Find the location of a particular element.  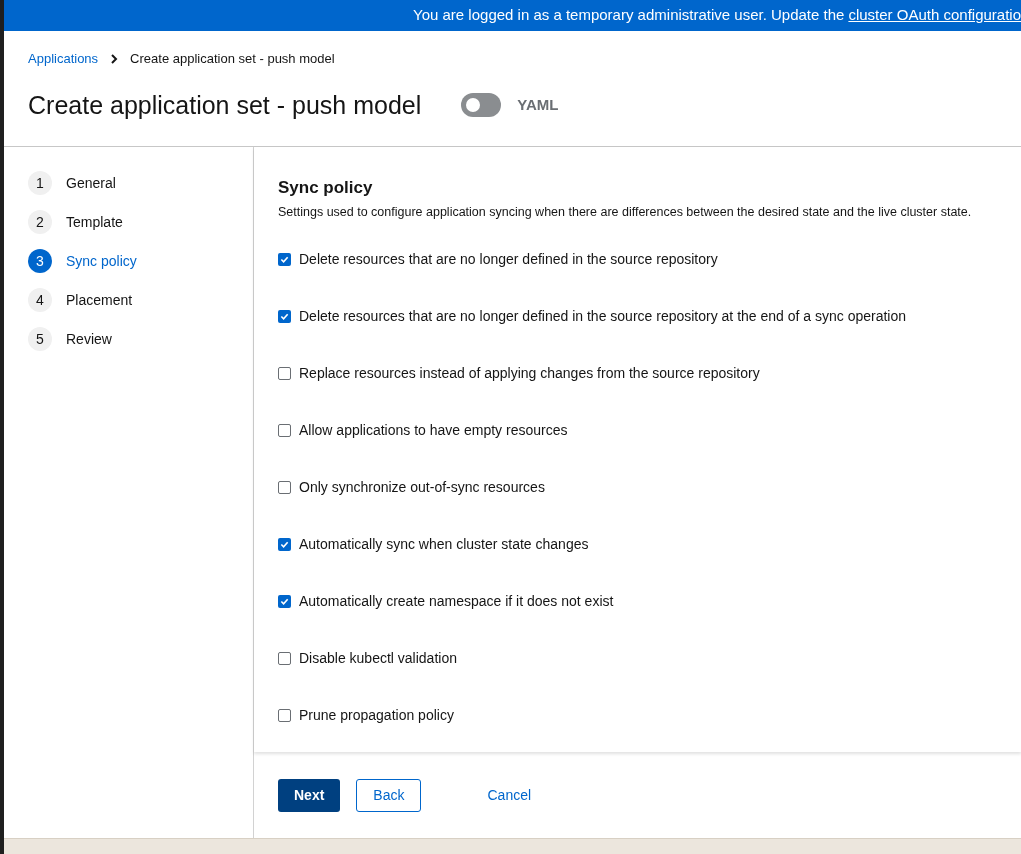

checkbox-label: Only synchronize out-of-sync resources is located at coordinates (422, 487).